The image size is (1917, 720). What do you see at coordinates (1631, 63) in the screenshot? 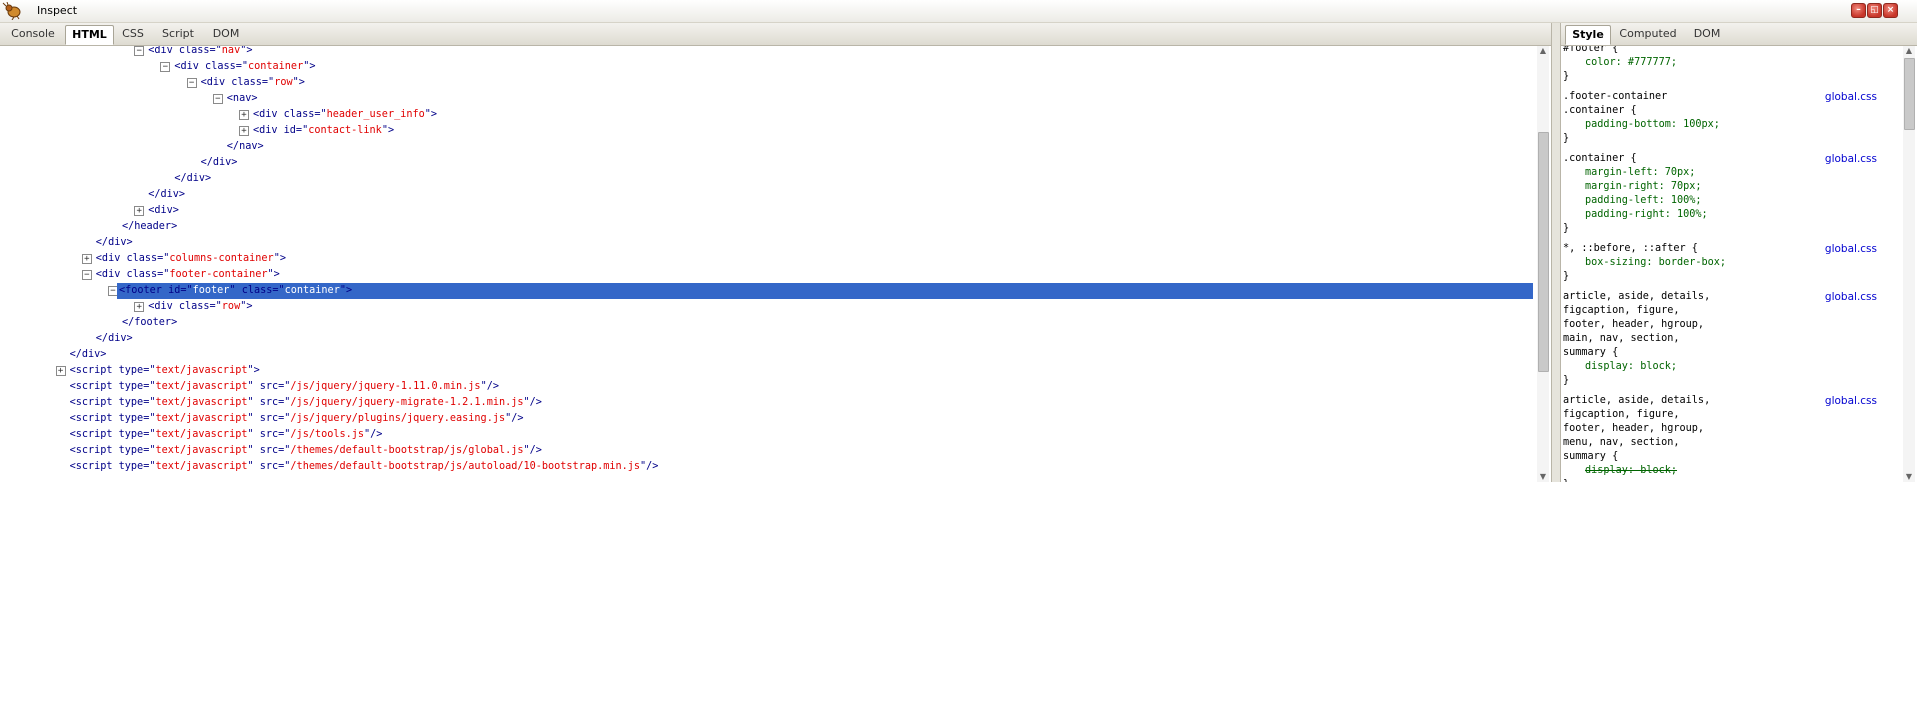
I see `css-property: color: #777777;` at bounding box center [1631, 63].